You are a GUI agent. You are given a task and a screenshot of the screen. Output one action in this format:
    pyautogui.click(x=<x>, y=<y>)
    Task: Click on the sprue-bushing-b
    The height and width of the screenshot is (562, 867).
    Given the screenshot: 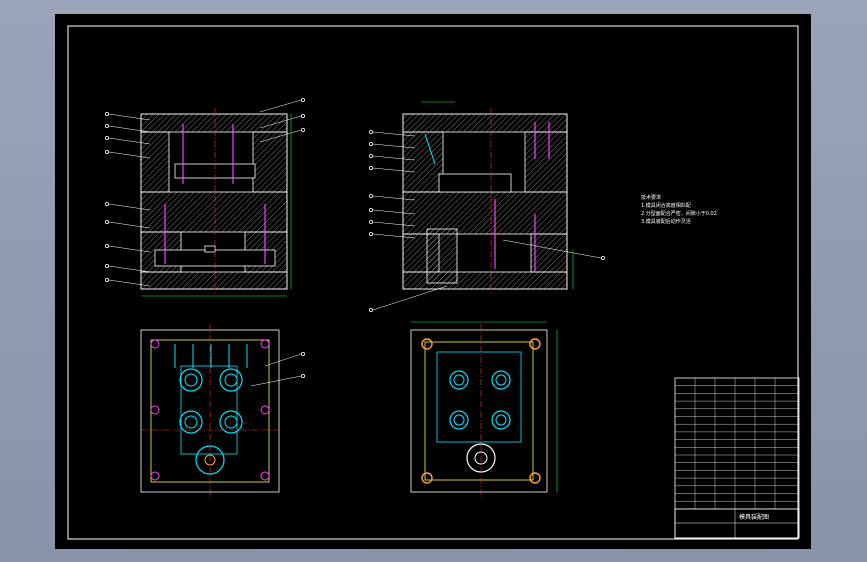 What is the action you would take?
    pyautogui.click(x=442, y=256)
    